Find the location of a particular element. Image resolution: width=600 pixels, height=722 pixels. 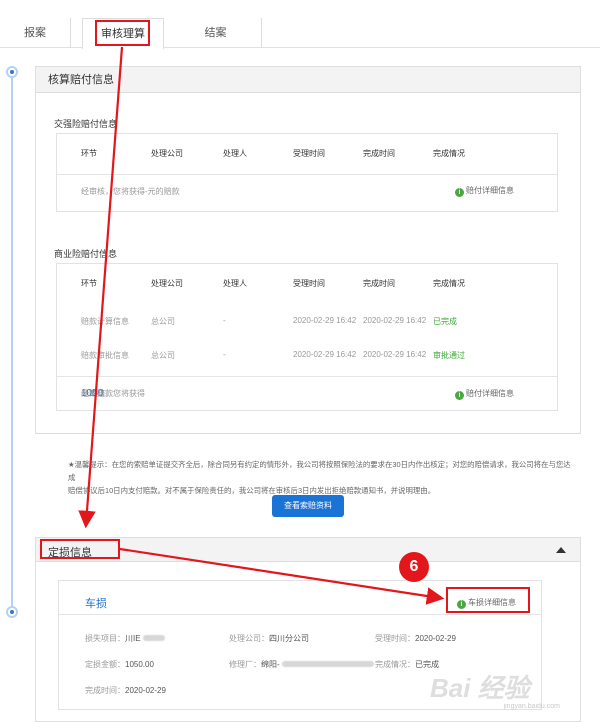

field-key: 处理公司： is located at coordinates (249, 638).